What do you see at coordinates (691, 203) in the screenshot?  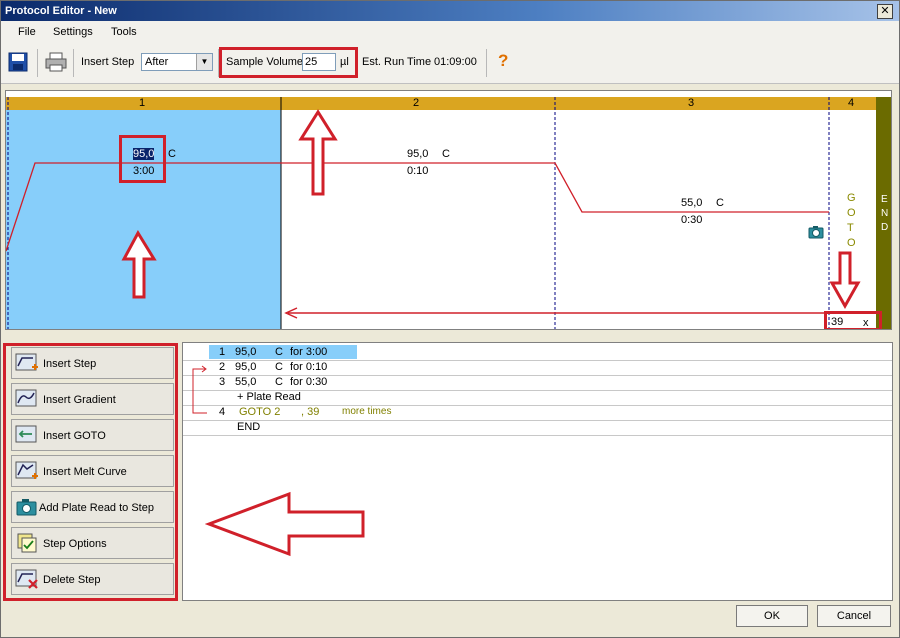 I see `step-3-temp: 55,0` at bounding box center [691, 203].